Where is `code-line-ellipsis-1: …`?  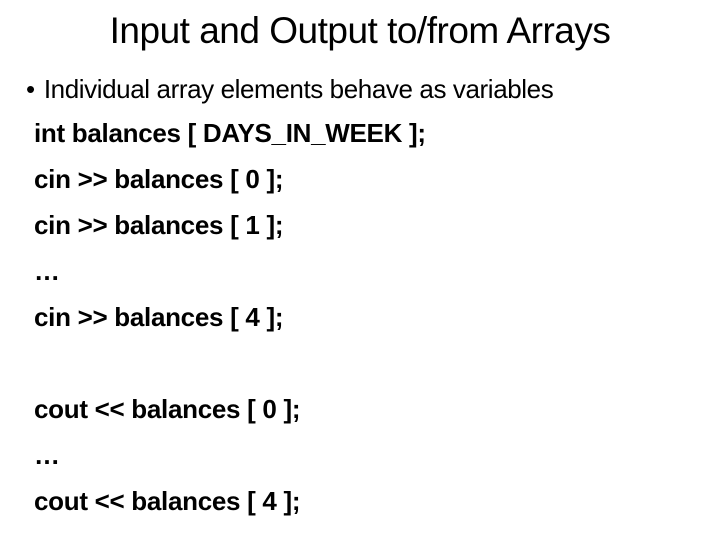
code-line-ellipsis-1: … is located at coordinates (47, 271).